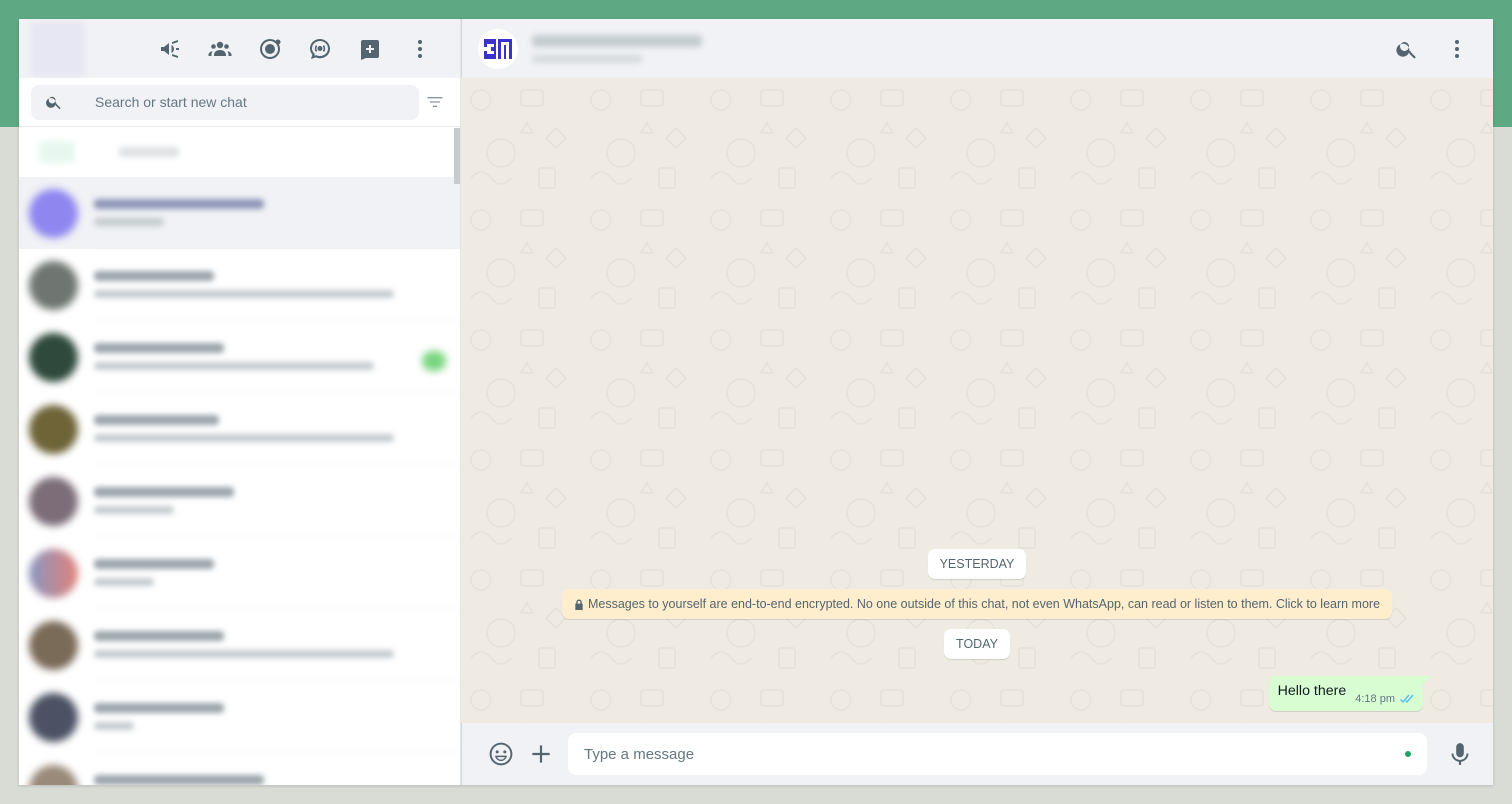 Image resolution: width=1512 pixels, height=804 pixels. Describe the element at coordinates (320, 49) in the screenshot. I see `channels-icon` at that location.